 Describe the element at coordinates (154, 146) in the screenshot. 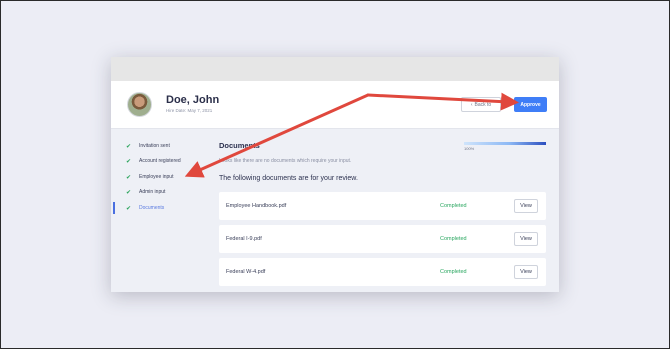

I see `step-label: Invitation sent` at that location.